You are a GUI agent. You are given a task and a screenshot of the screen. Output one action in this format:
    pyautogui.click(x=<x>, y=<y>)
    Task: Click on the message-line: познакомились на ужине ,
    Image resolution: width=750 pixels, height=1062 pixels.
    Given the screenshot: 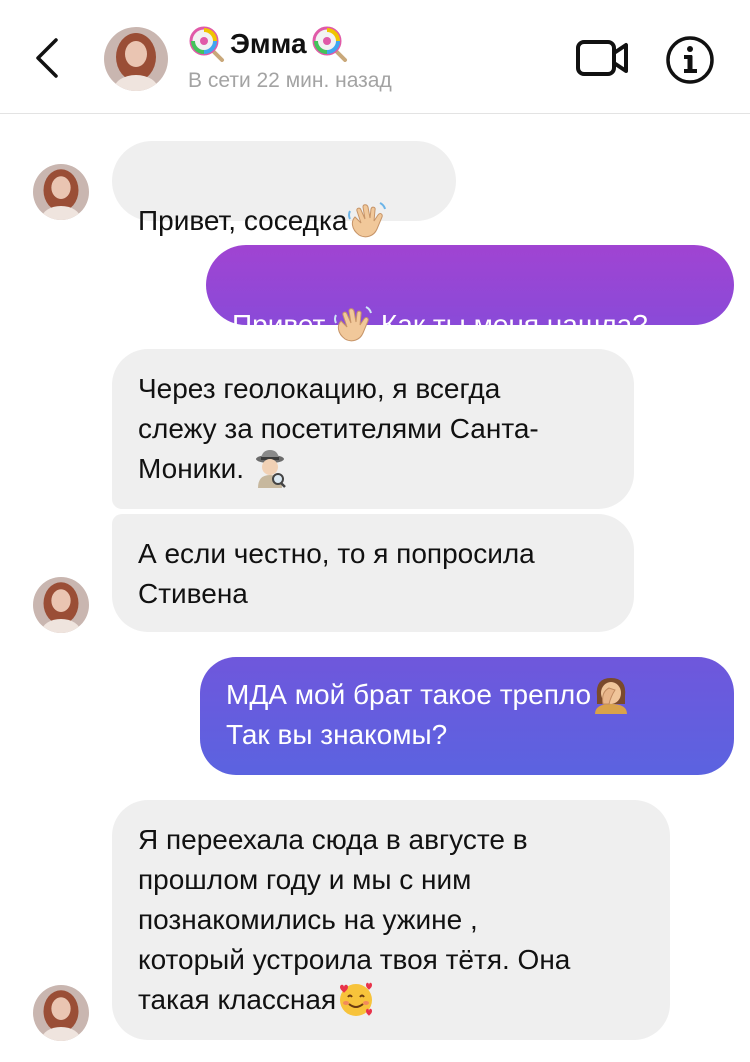 What is the action you would take?
    pyautogui.click(x=308, y=919)
    